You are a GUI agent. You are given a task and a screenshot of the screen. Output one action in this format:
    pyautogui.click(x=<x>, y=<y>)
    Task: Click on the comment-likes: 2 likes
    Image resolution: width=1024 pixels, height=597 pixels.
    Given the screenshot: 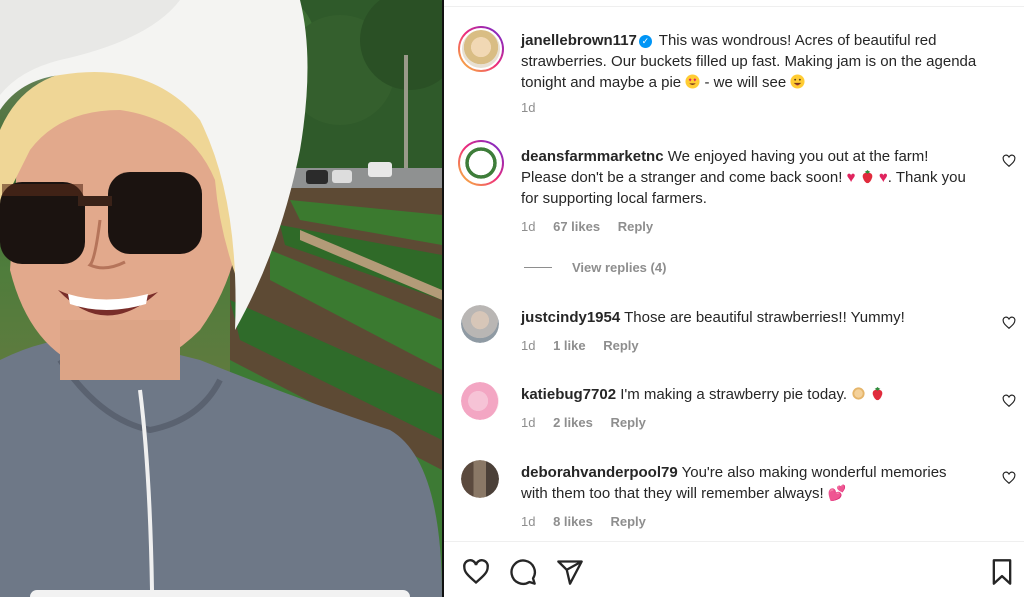 What is the action you would take?
    pyautogui.click(x=573, y=422)
    